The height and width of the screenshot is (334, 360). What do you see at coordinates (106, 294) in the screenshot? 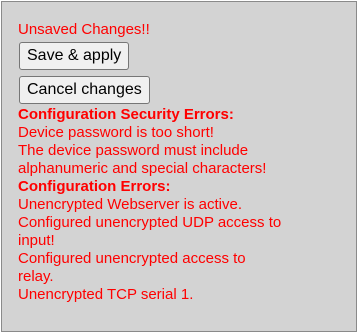
I see `config-error-line: Unencrypted TCP serial 1.` at bounding box center [106, 294].